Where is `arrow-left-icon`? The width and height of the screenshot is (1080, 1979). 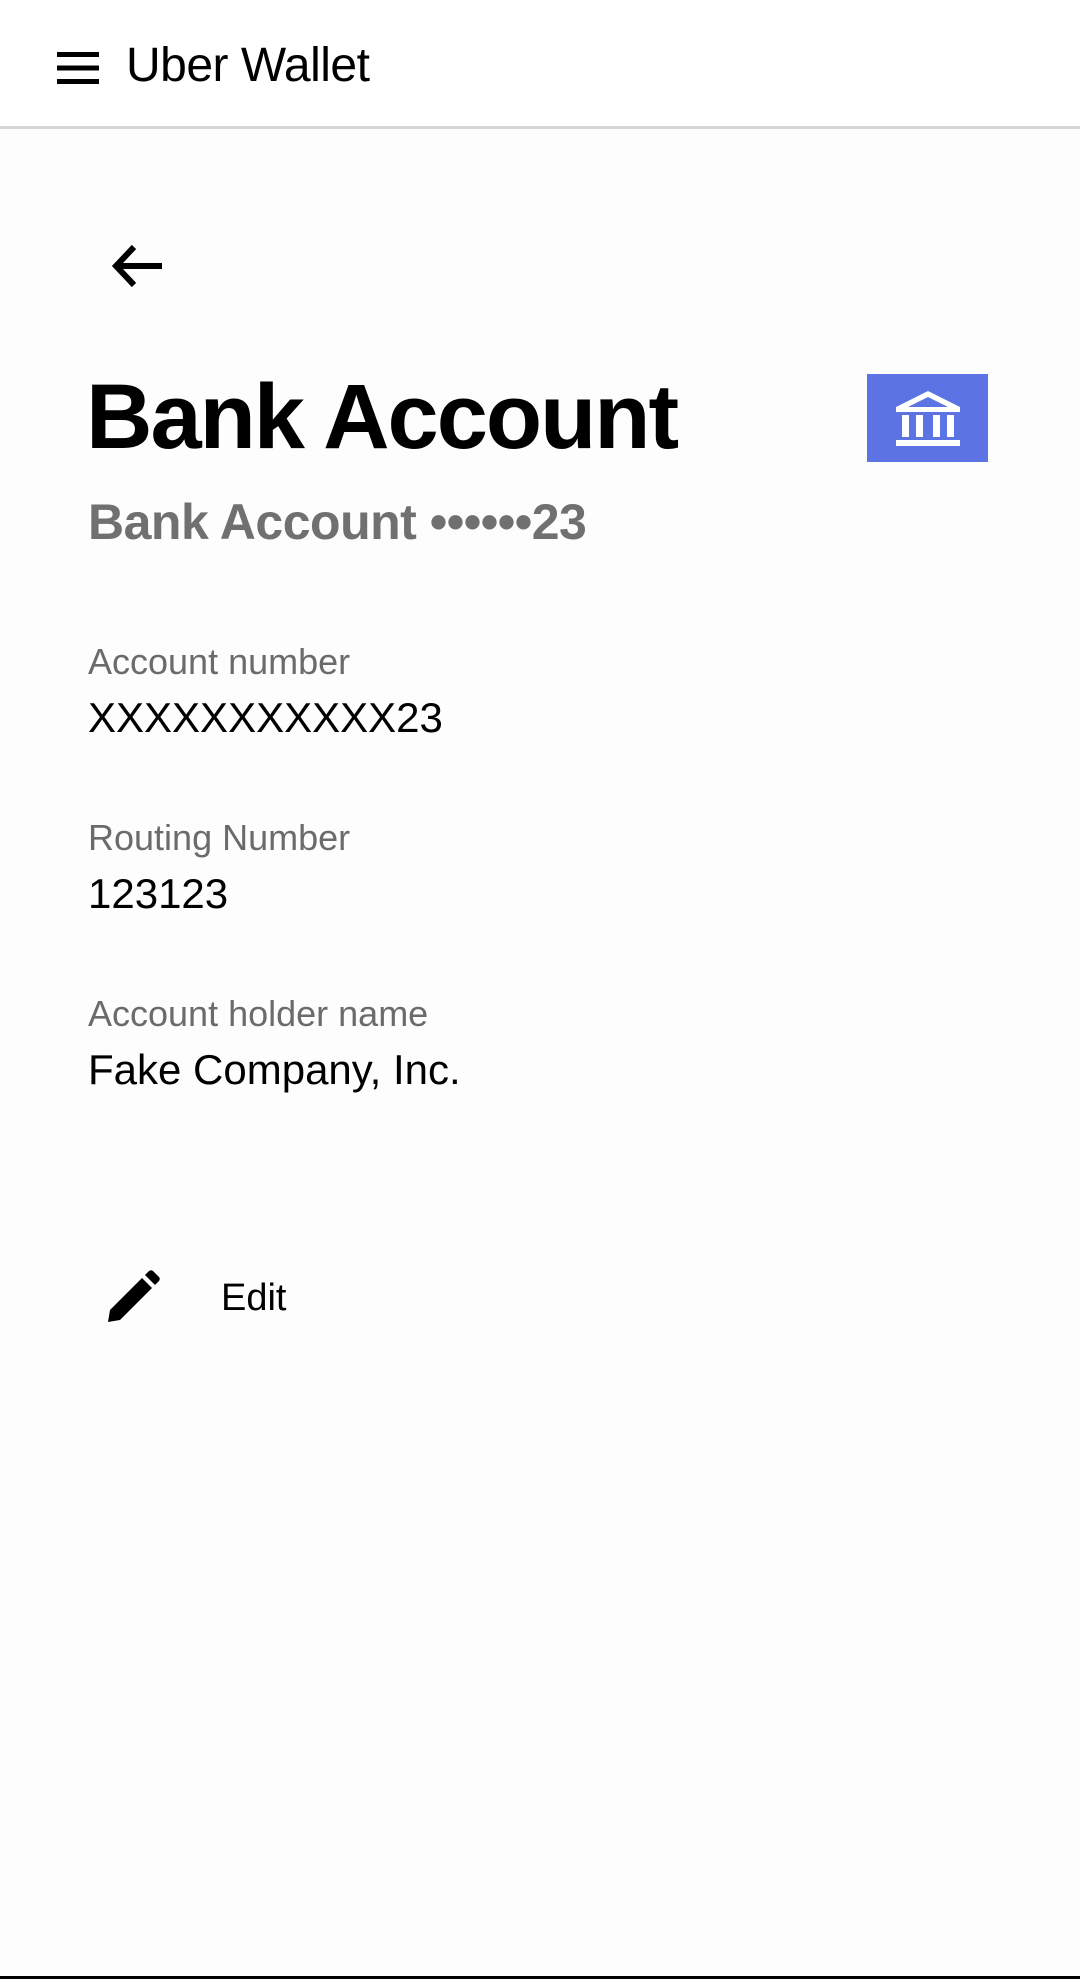
arrow-left-icon is located at coordinates (137, 266).